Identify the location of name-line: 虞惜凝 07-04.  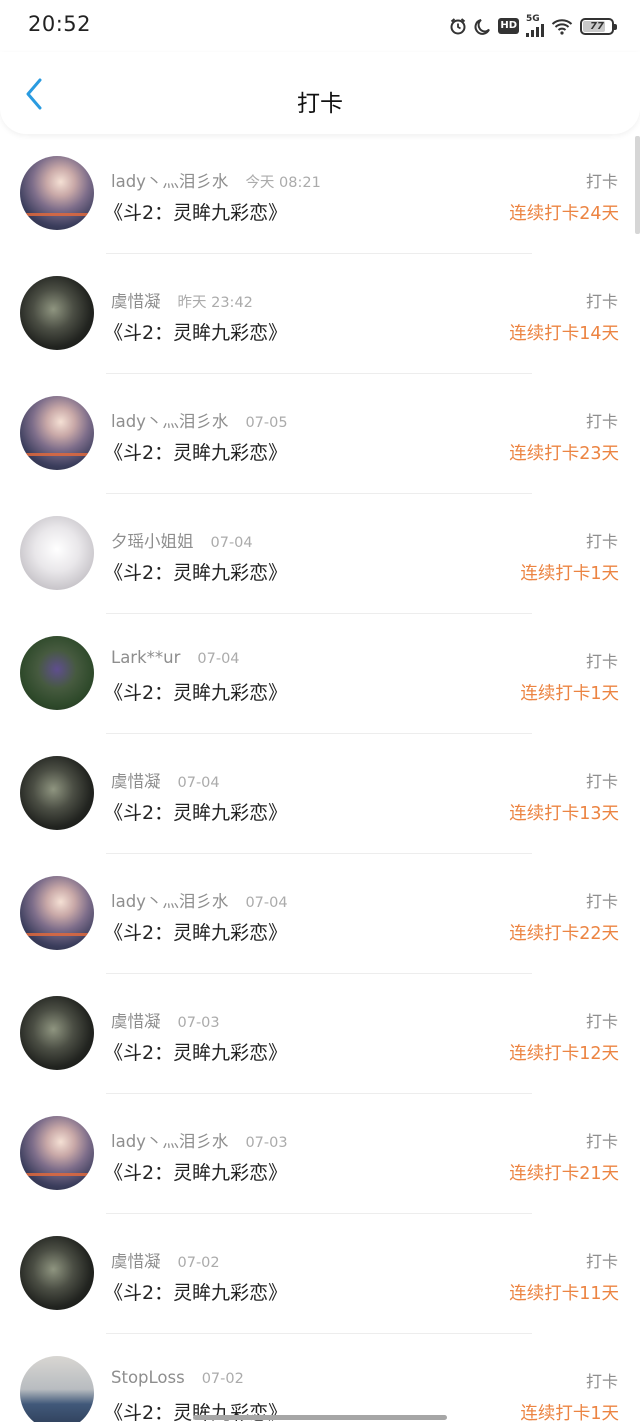
(165, 780).